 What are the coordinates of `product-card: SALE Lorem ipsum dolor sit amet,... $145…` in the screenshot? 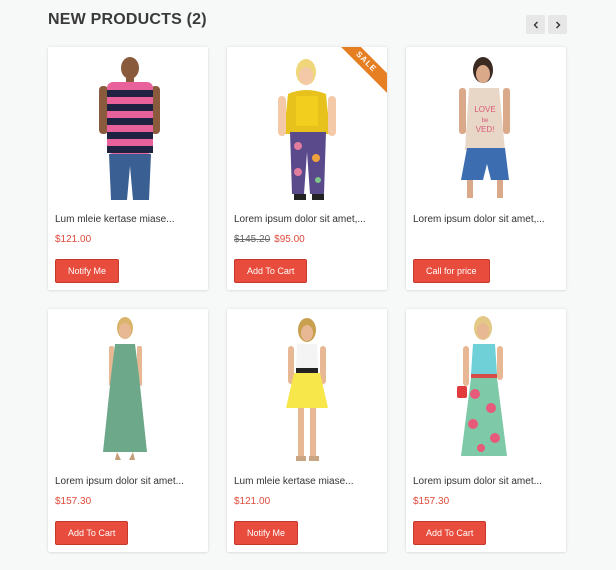 It's located at (307, 168).